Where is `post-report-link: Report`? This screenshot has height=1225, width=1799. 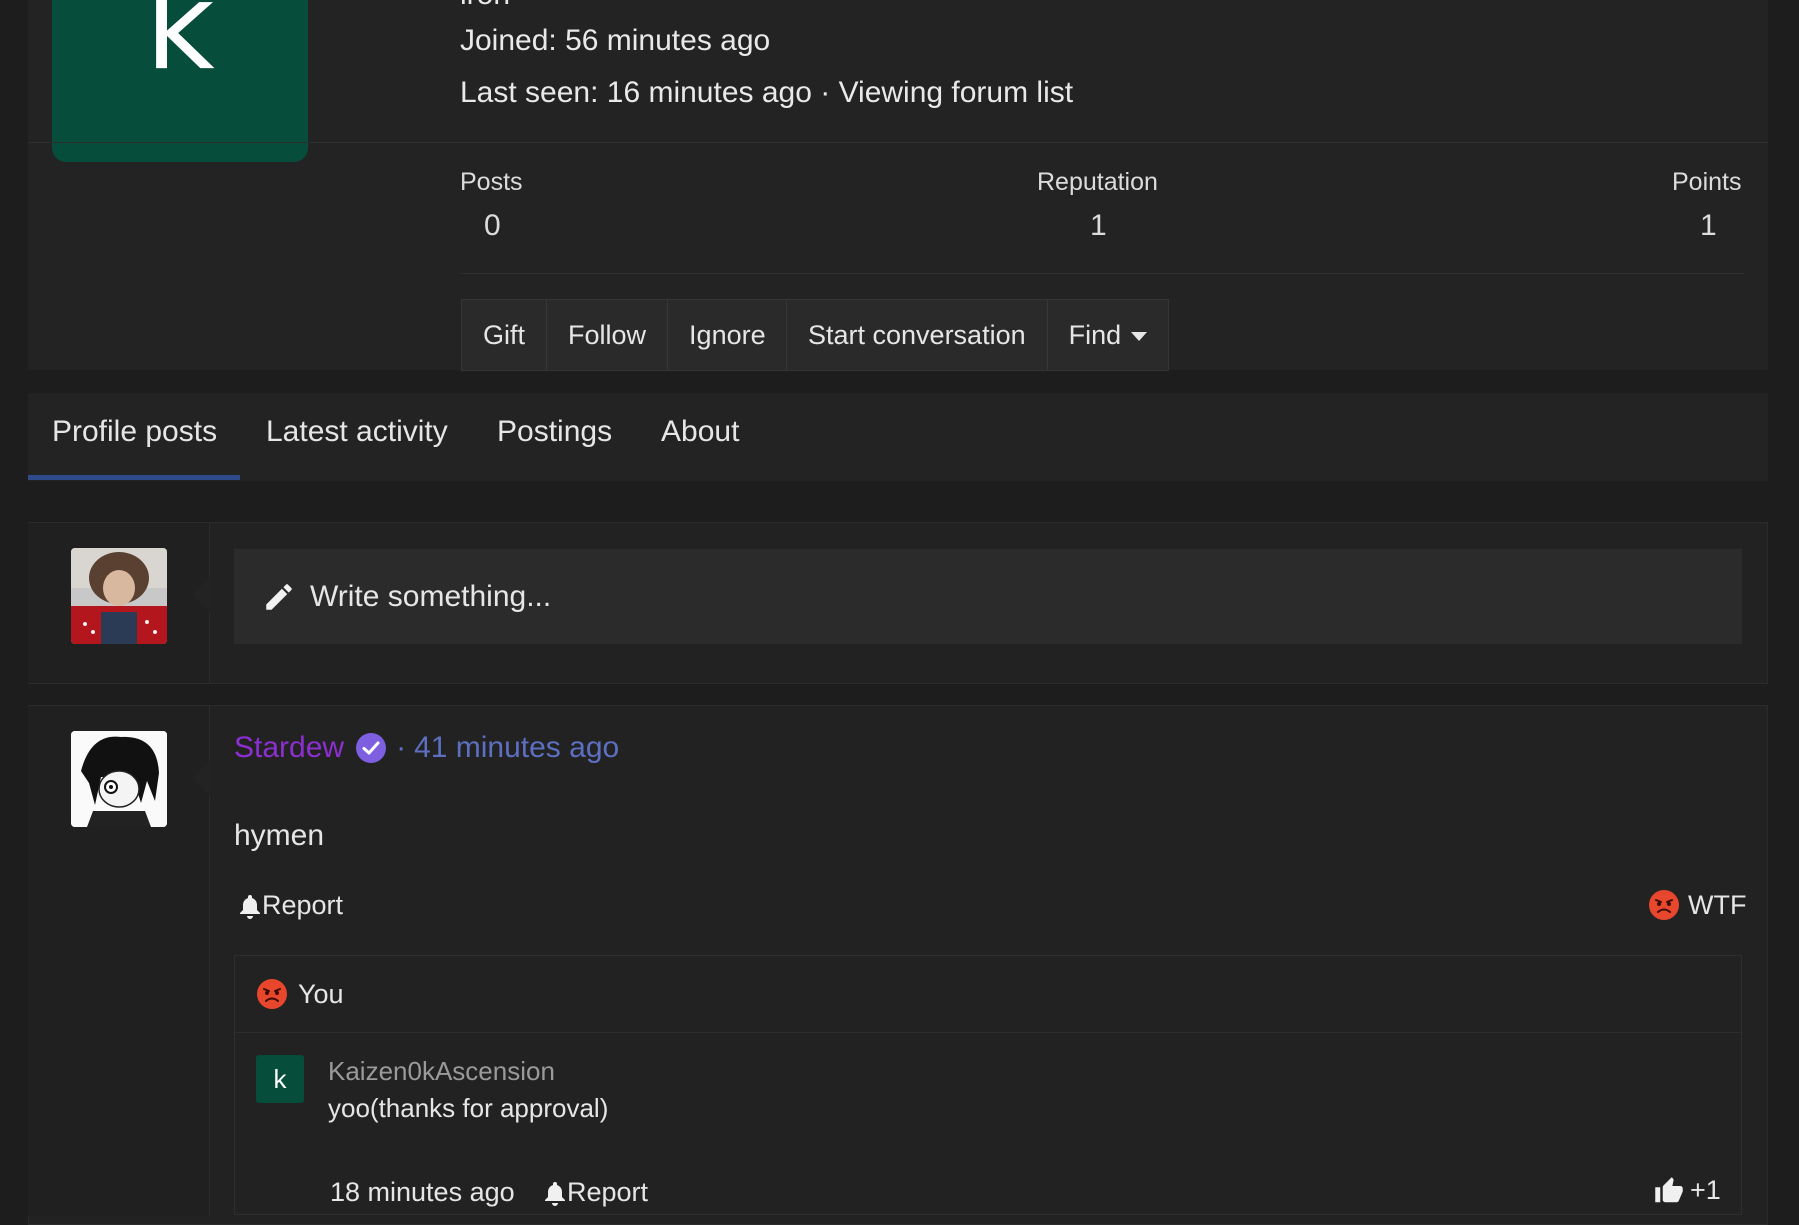 post-report-link: Report is located at coordinates (290, 905).